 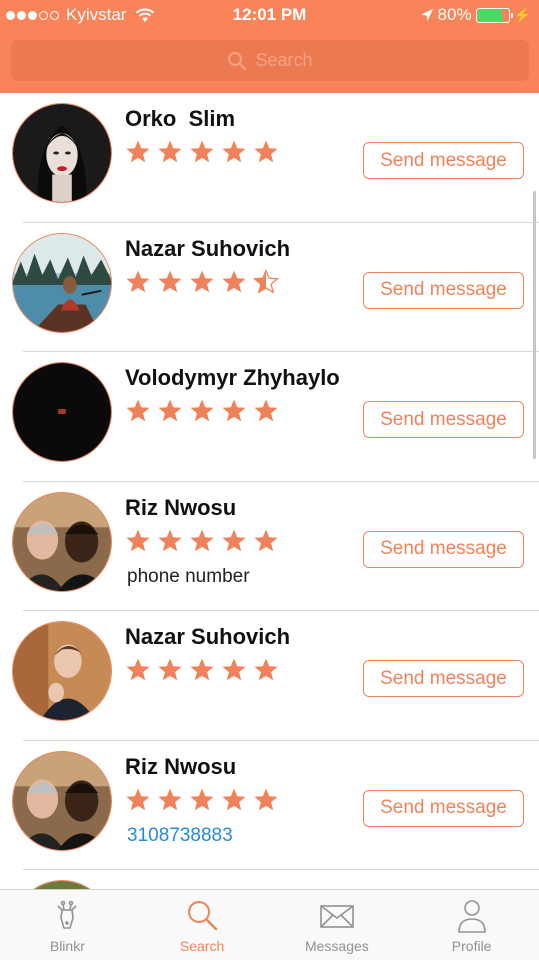 I want to click on tab-messages: Messages, so click(x=337, y=925).